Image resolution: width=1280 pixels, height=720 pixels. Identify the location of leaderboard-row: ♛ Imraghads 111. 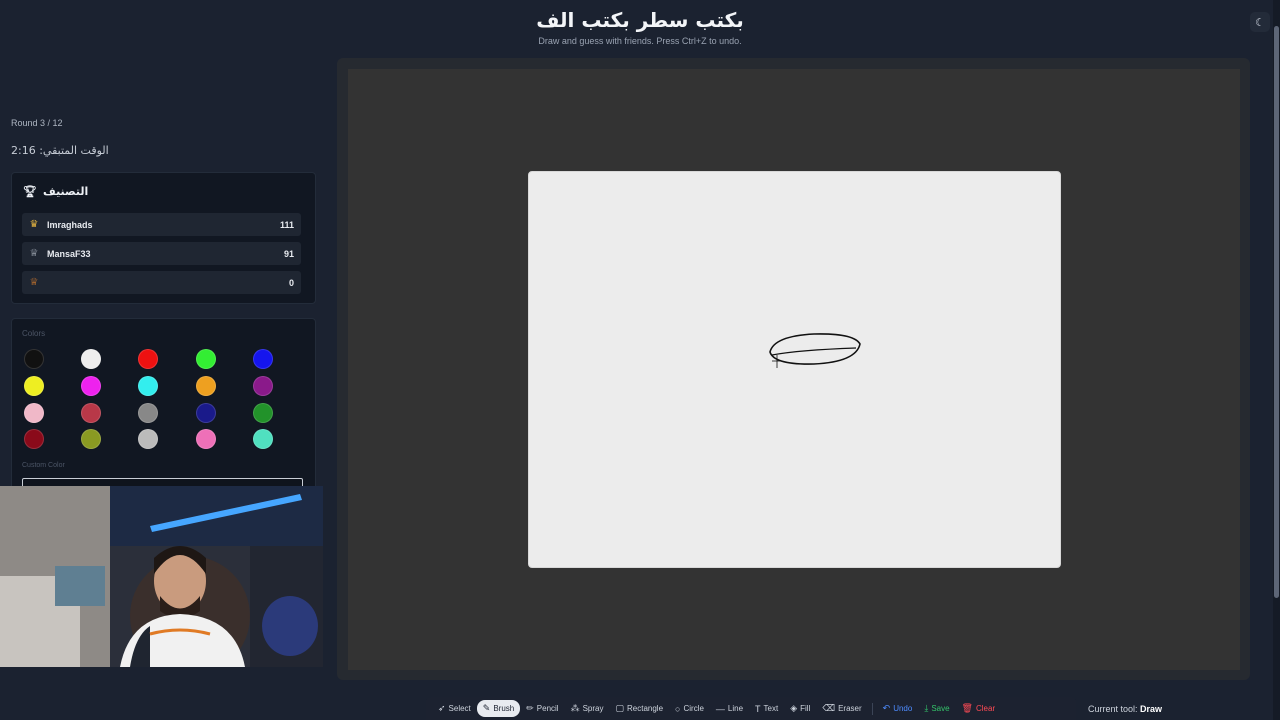
(161, 224).